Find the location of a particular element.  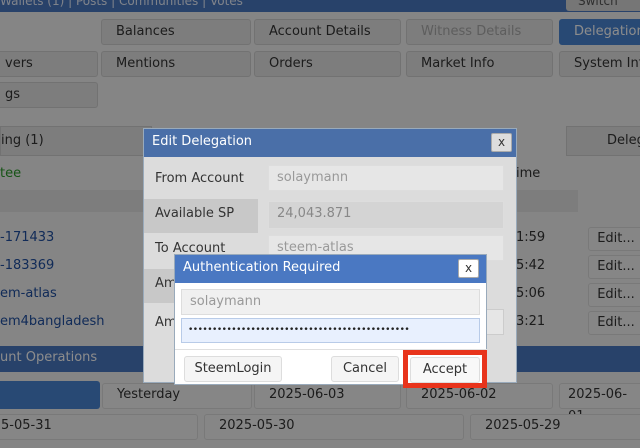

from-account-field: solaymann is located at coordinates (386, 178).